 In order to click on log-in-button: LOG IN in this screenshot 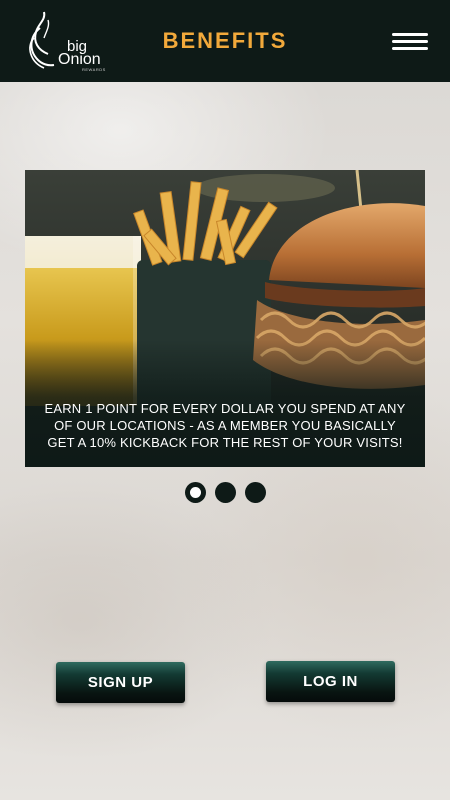, I will do `click(330, 681)`.